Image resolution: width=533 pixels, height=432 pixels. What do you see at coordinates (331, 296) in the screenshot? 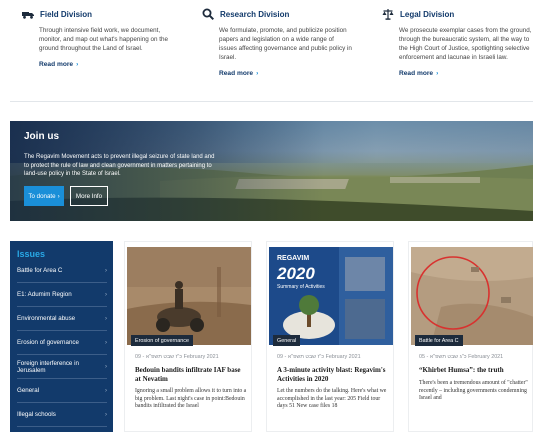
I see `article-image: REGAVIM 2020 Summary of Activities` at bounding box center [331, 296].